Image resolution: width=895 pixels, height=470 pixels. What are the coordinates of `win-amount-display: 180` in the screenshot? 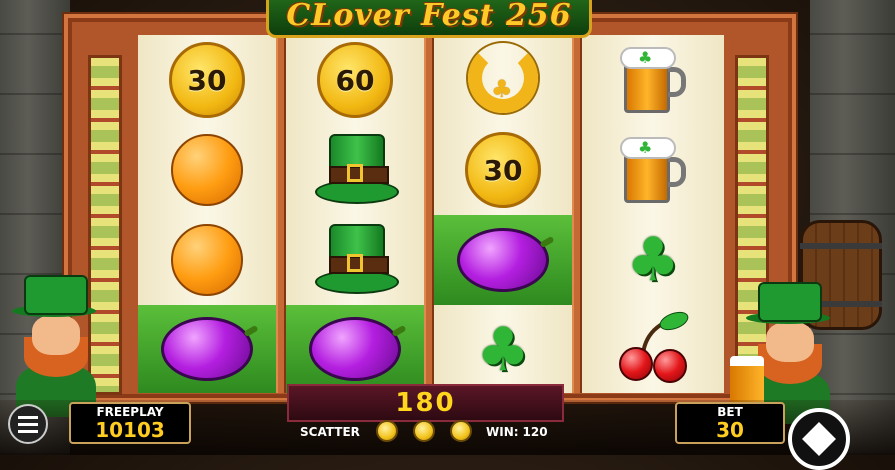 It's located at (425, 403).